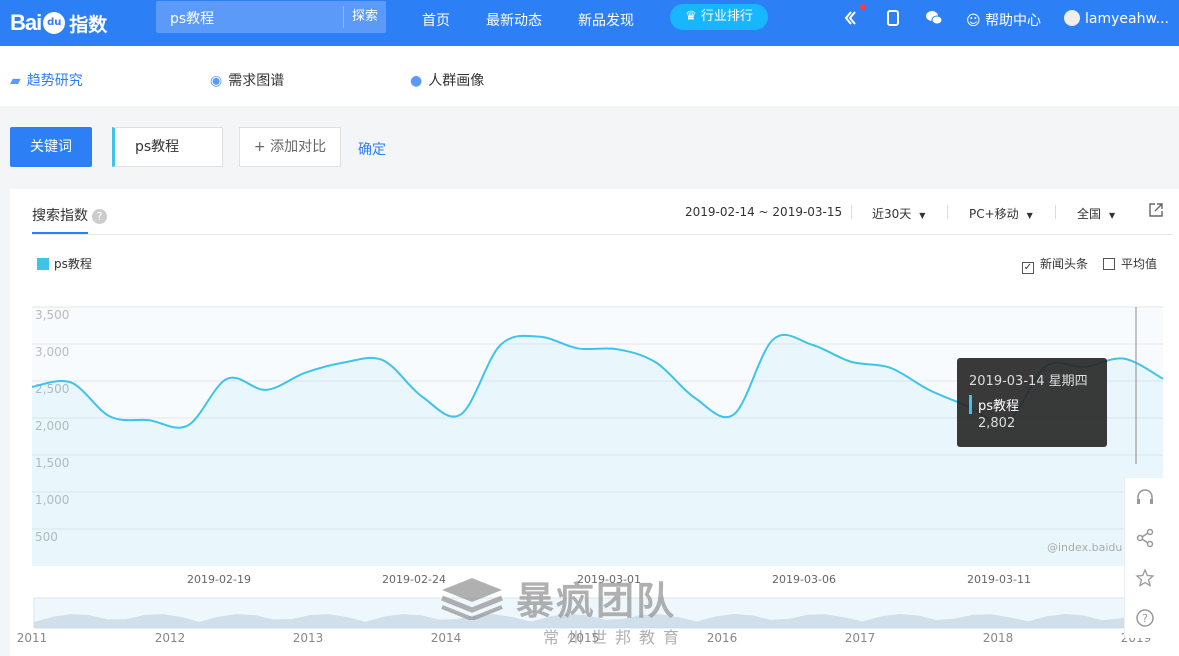 This screenshot has height=656, width=1179. Describe the element at coordinates (615, 637) in the screenshot. I see `team-subtitle: 常州世邦教育` at that location.